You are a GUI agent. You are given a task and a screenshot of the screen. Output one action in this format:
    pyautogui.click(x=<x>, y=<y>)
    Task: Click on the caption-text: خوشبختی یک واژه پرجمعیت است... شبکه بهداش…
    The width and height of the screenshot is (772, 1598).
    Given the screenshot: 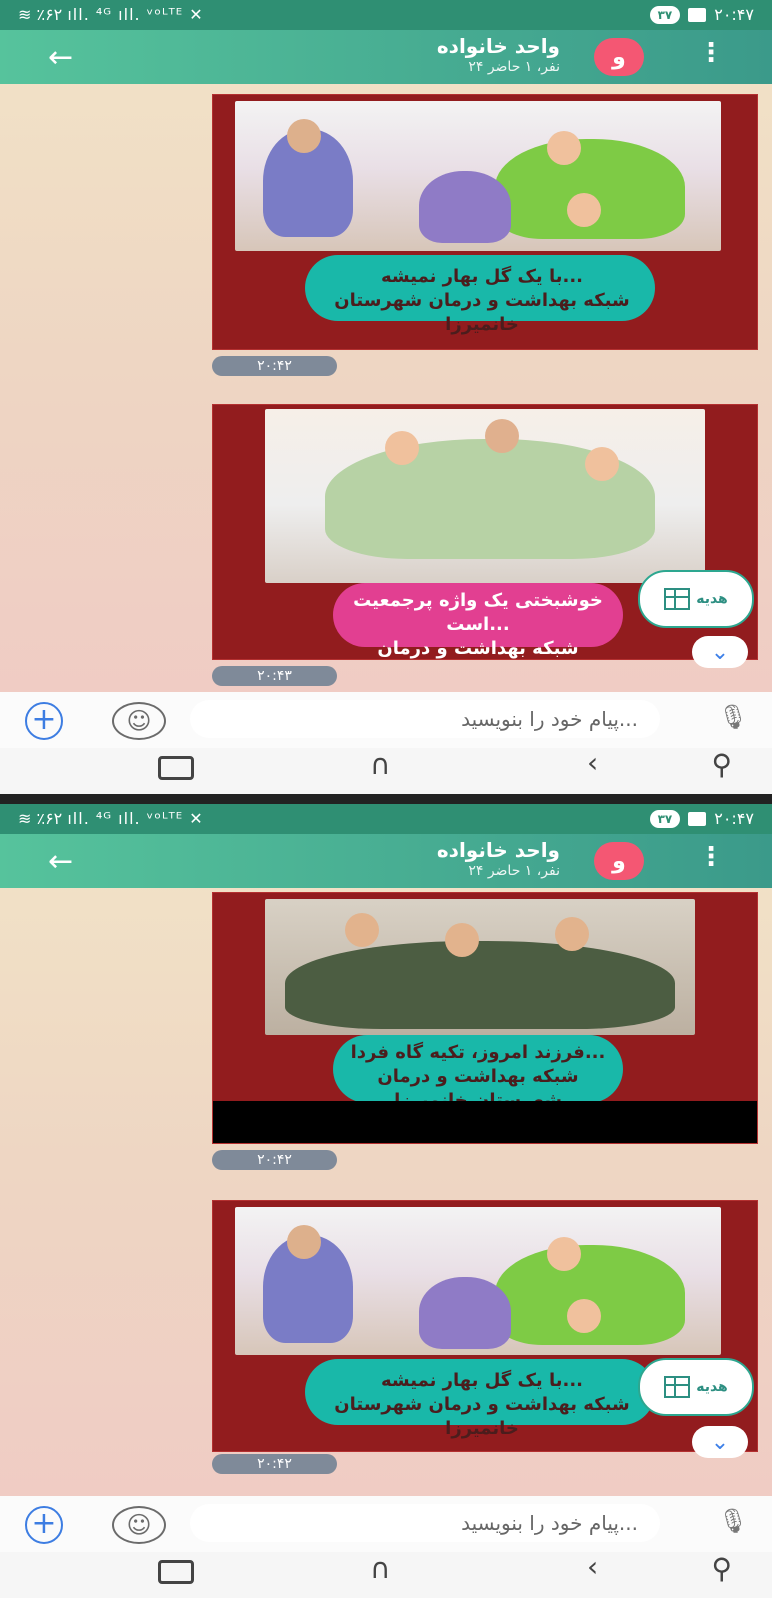 What is the action you would take?
    pyautogui.click(x=478, y=624)
    